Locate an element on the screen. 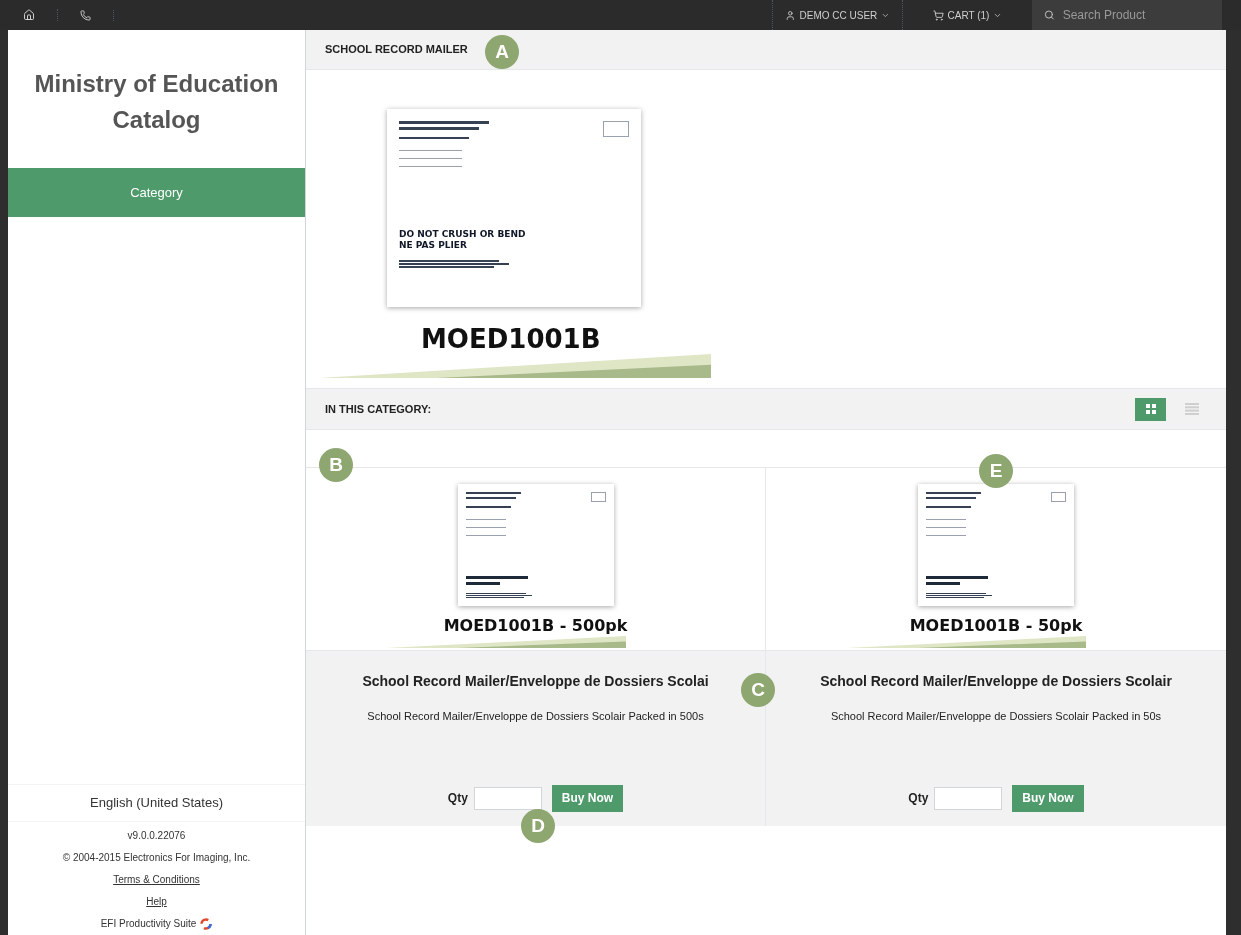 Image resolution: width=1241 pixels, height=935 pixels. user-icon is located at coordinates (790, 15).